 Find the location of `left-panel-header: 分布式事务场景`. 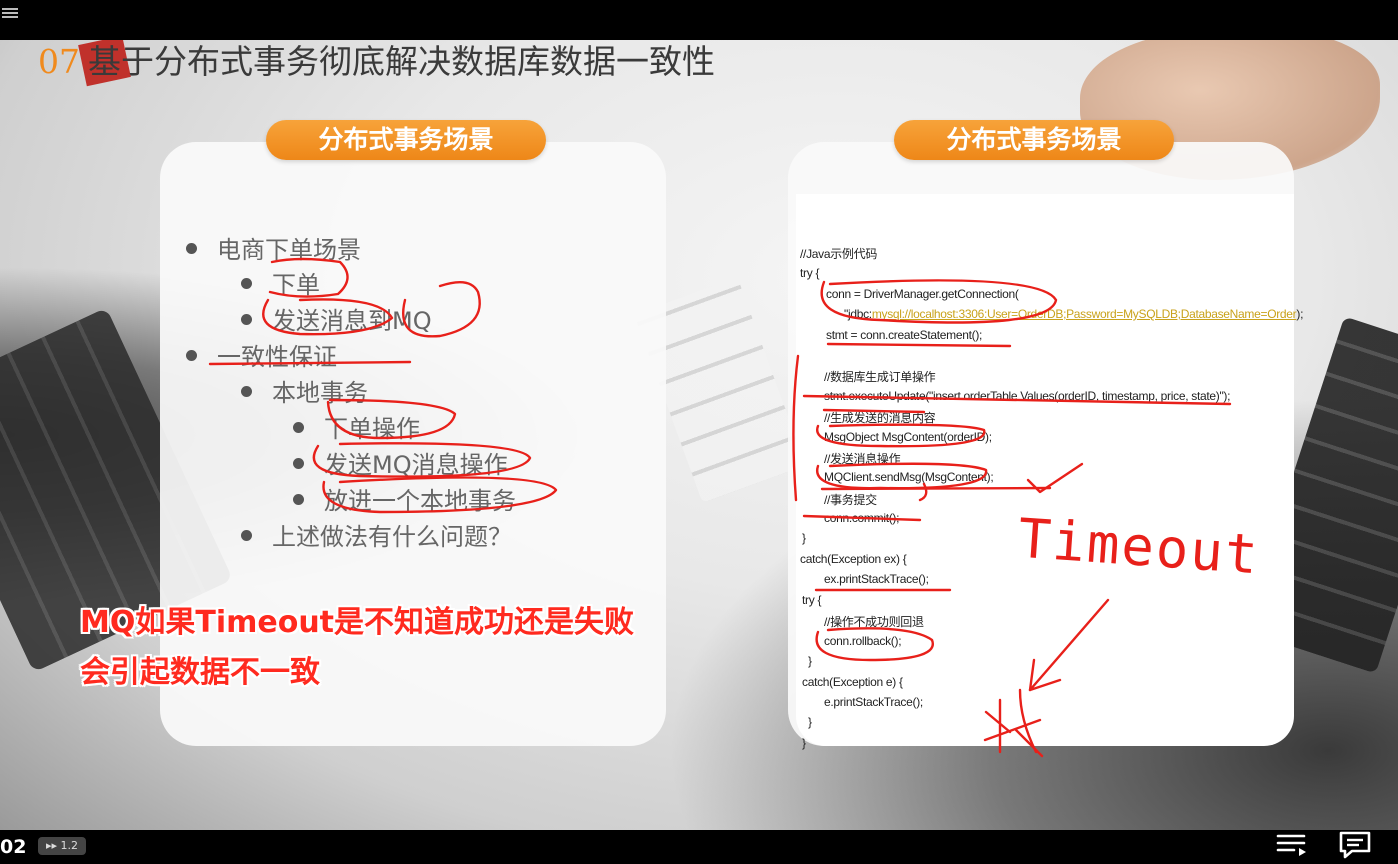

left-panel-header: 分布式事务场景 is located at coordinates (406, 140).